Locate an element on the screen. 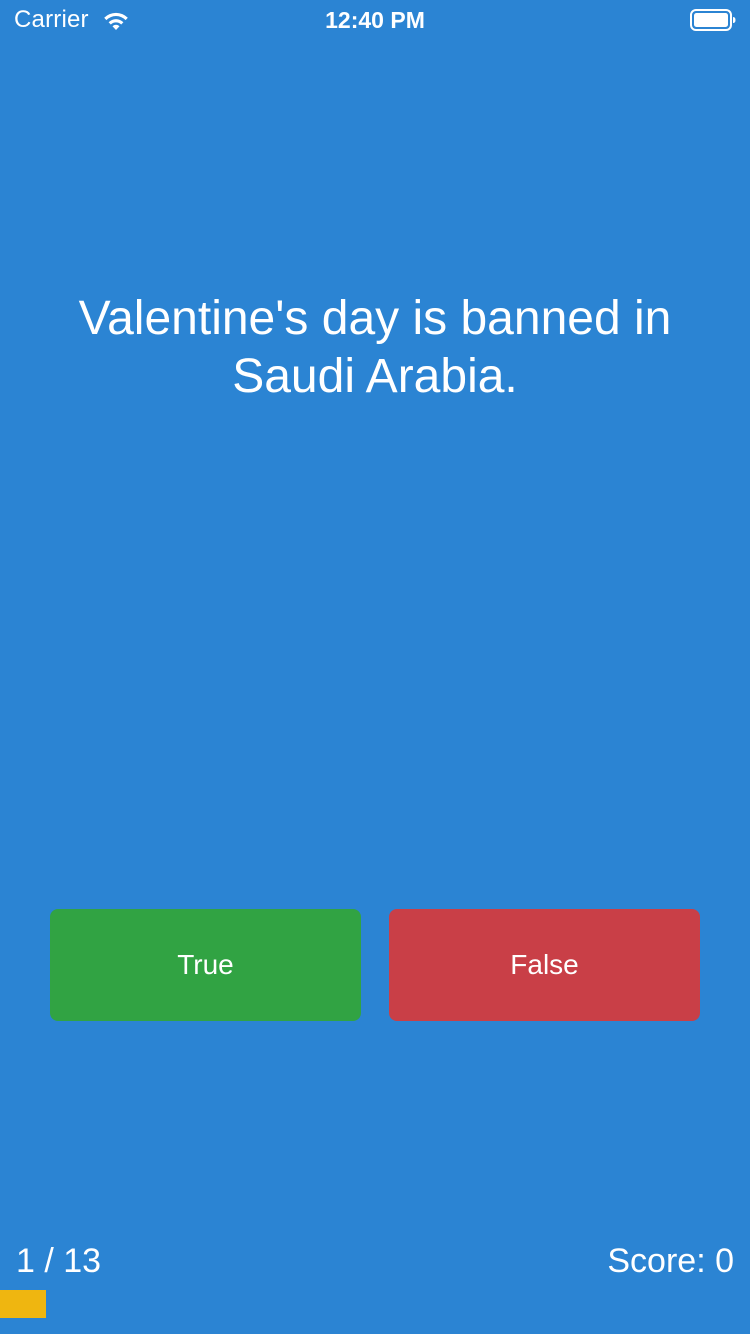 The image size is (750, 1334). true-button-label: True is located at coordinates (205, 964).